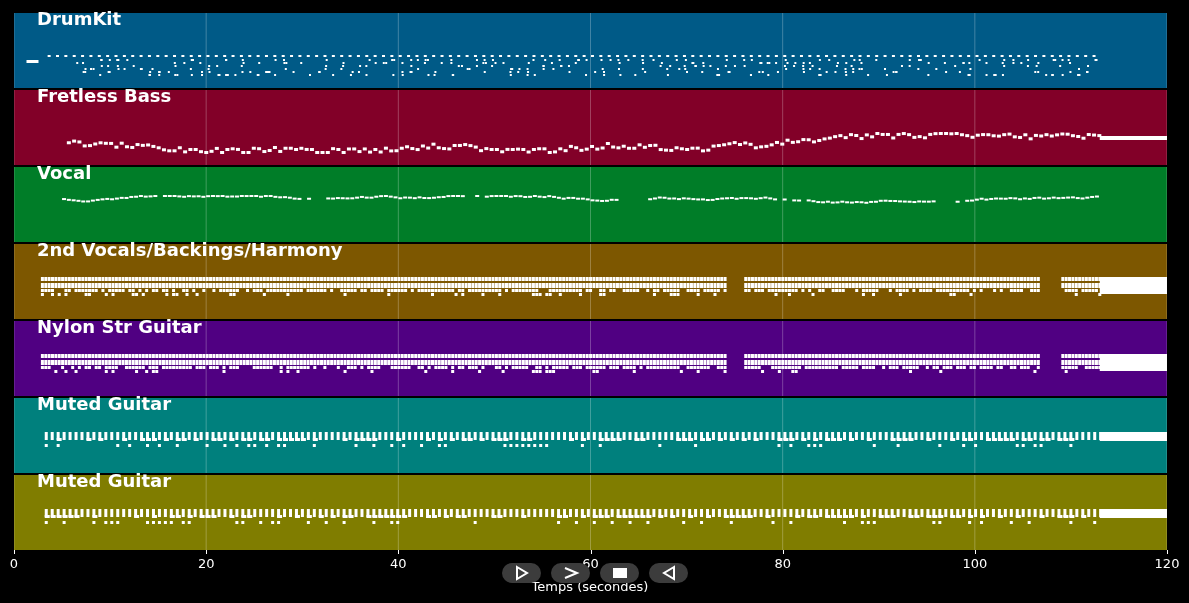 This screenshot has width=1189, height=603. I want to click on stop-button, so click(619, 573).